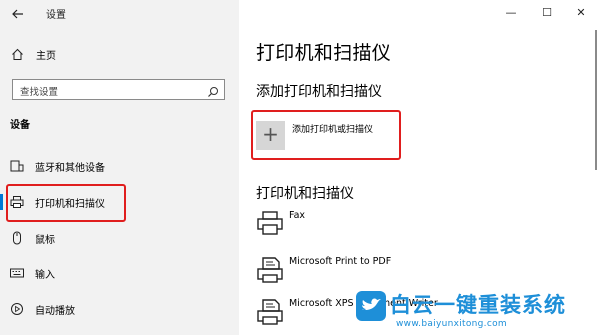 Image resolution: width=600 pixels, height=335 pixels. I want to click on device-name: Fax, so click(297, 215).